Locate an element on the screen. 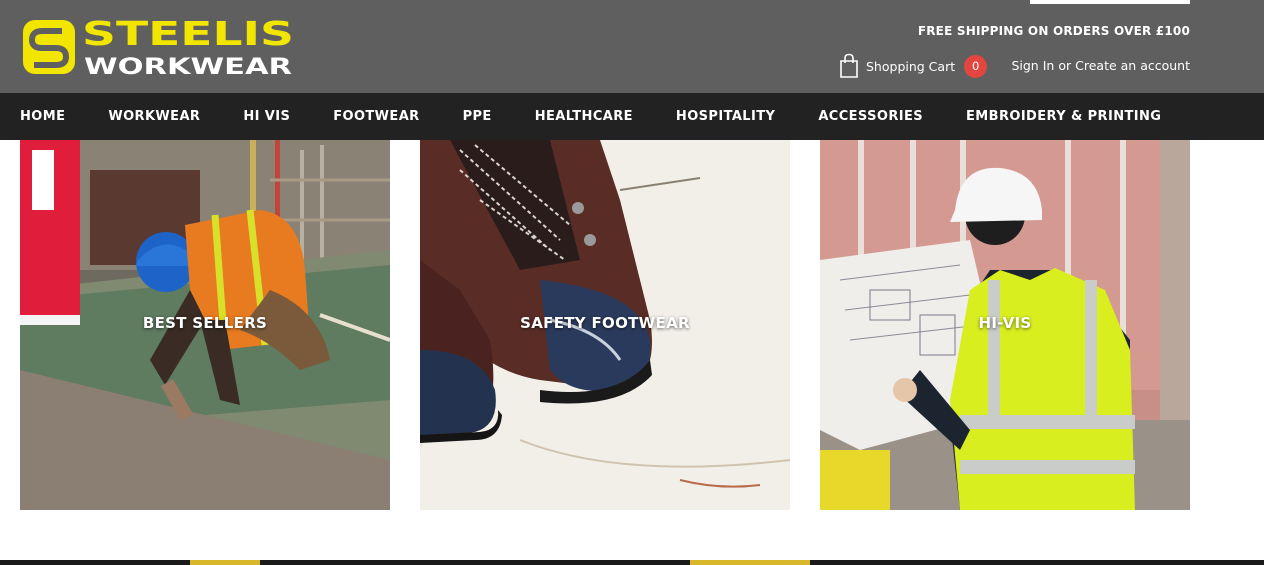  nav-item-embroidery-printing: EMBROIDERY & PRINTING is located at coordinates (1063, 116).